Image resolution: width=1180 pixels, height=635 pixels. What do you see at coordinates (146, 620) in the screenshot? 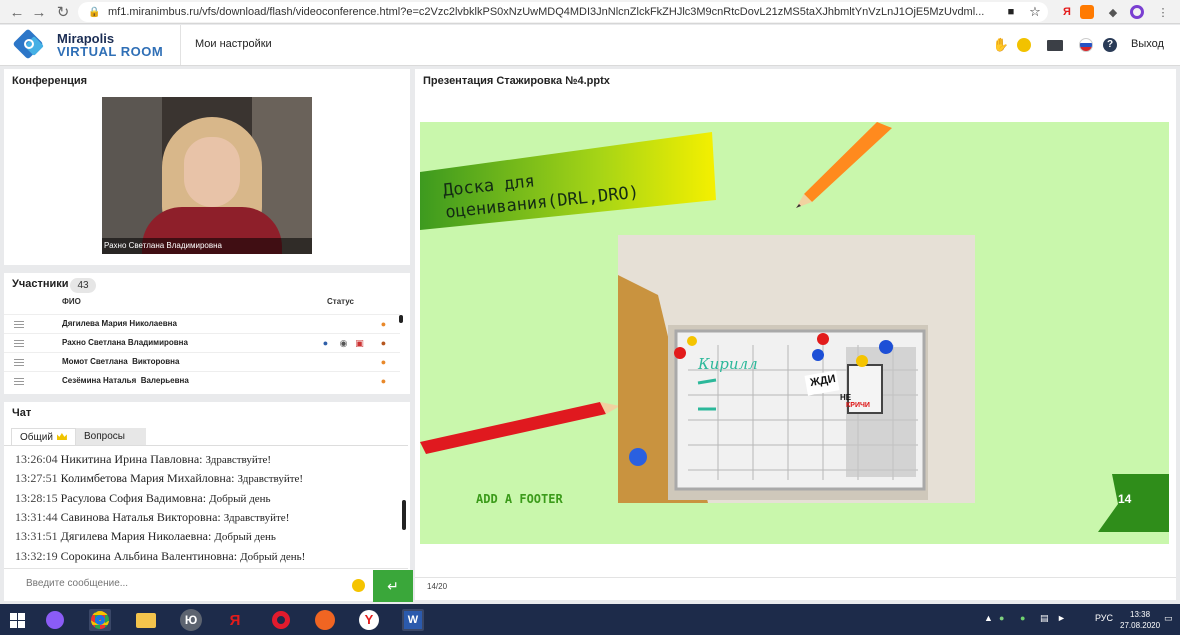
I see `file-explorer-icon` at bounding box center [146, 620].